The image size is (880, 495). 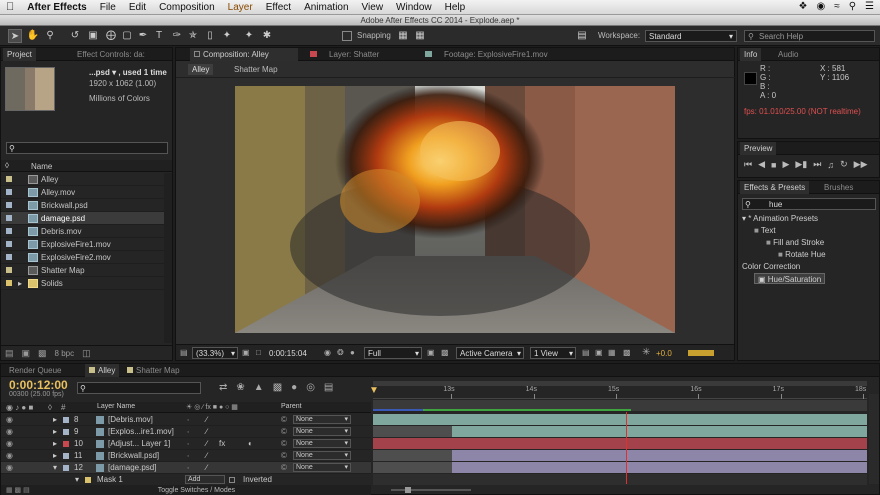 I want to click on last-frame-icon: ⏭, so click(x=817, y=164).